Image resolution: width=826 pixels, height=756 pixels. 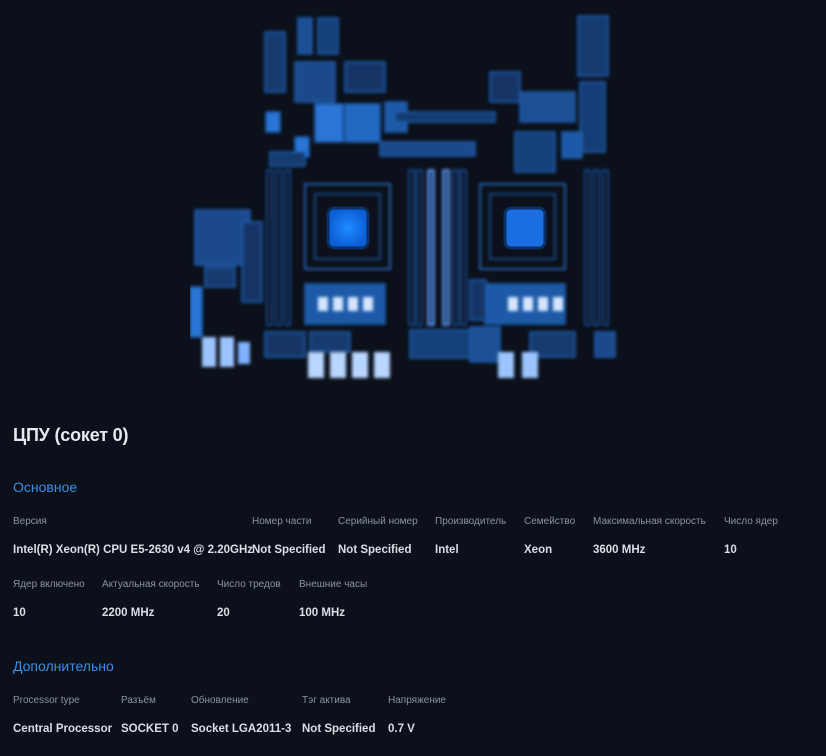 What do you see at coordinates (62, 715) in the screenshot?
I see `field-processor-type: Processor type Central Processor` at bounding box center [62, 715].